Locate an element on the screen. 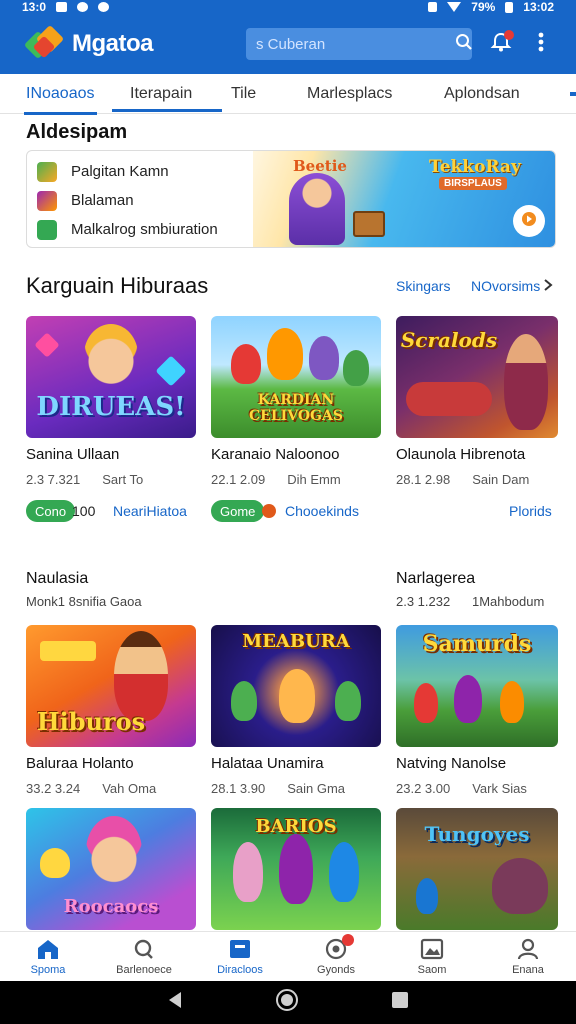  tab-1: INoaoaos is located at coordinates (60, 94).